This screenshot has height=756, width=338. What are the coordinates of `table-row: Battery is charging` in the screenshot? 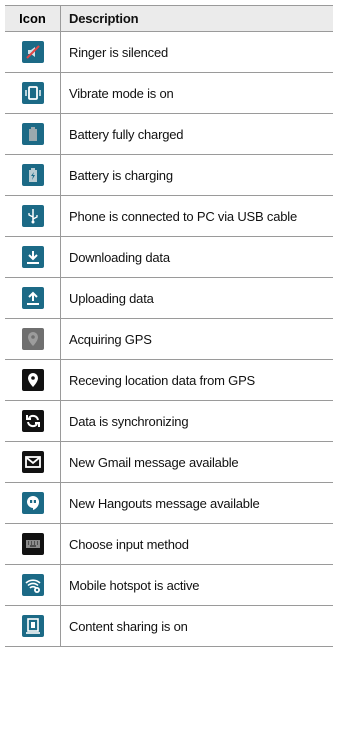 It's located at (169, 175).